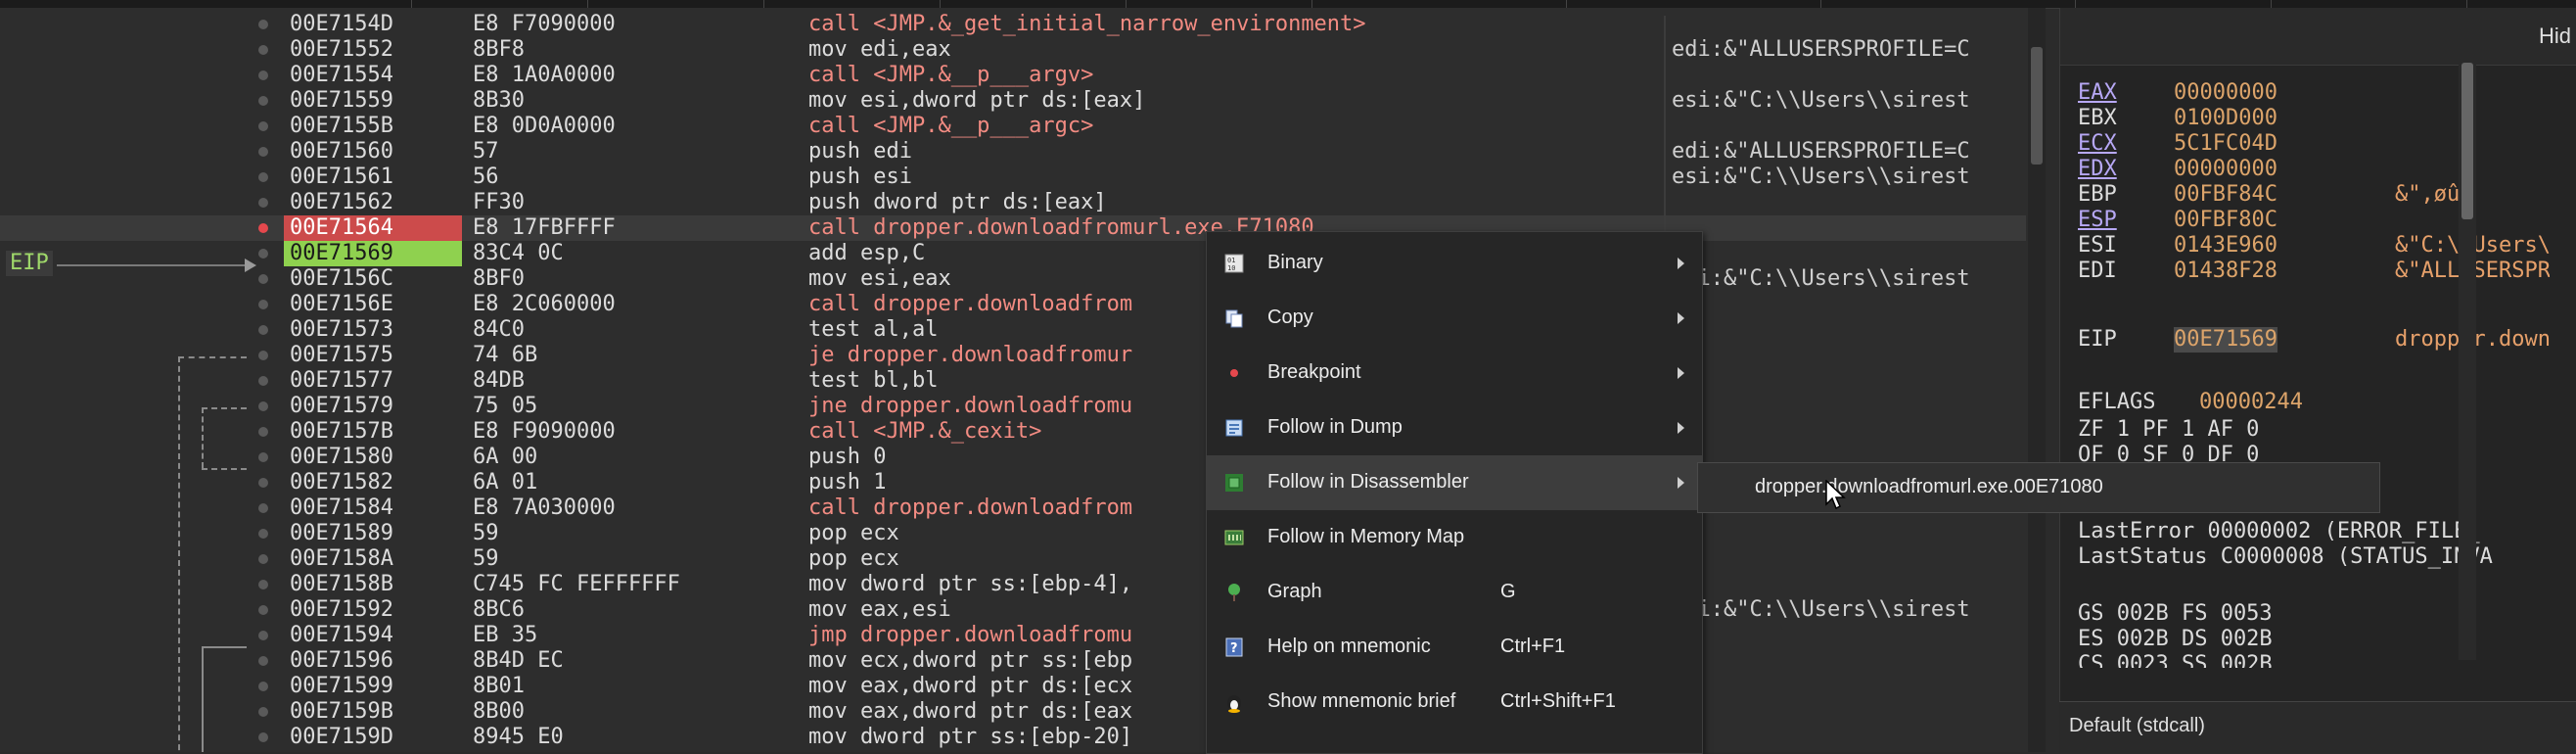  What do you see at coordinates (2317, 727) in the screenshot?
I see `calling-convention-bar: Default (stdcall)` at bounding box center [2317, 727].